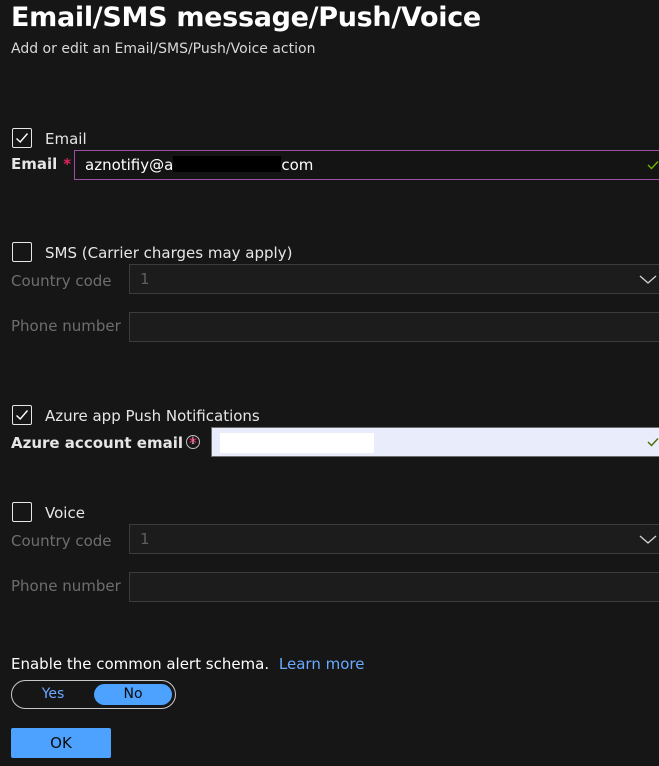 Image resolution: width=659 pixels, height=766 pixels. Describe the element at coordinates (22, 512) in the screenshot. I see `voice-checkbox` at that location.